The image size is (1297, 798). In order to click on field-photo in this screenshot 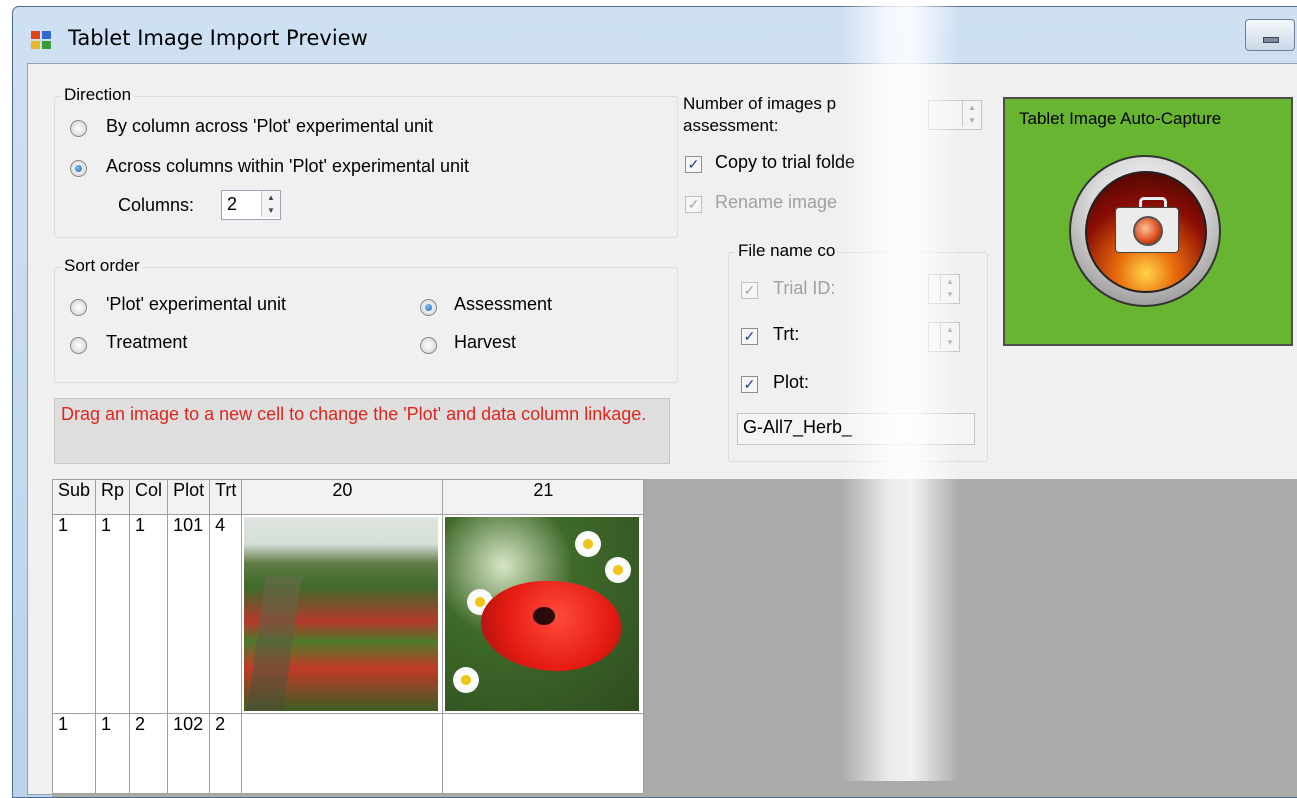, I will do `click(341, 614)`.